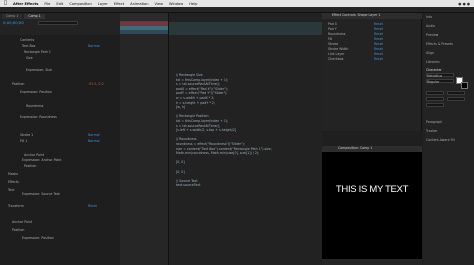 This screenshot has width=474, height=265. What do you see at coordinates (144, 32) in the screenshot?
I see `layer-bar-null` at bounding box center [144, 32].